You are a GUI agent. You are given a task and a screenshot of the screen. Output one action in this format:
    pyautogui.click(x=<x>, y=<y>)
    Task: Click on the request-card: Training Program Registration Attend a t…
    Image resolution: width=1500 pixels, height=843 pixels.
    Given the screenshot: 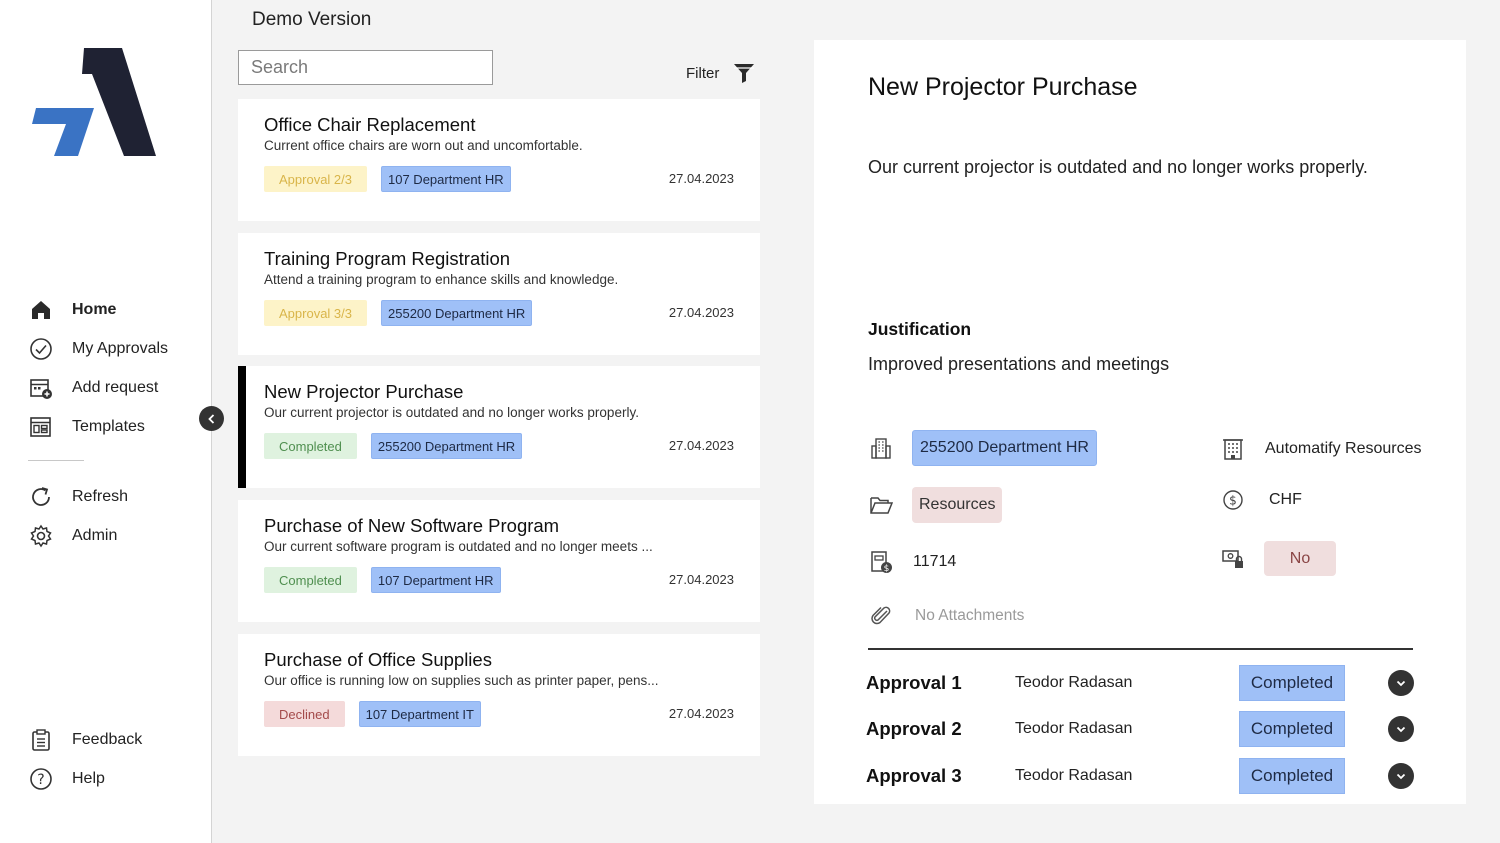 What is the action you would take?
    pyautogui.click(x=499, y=294)
    